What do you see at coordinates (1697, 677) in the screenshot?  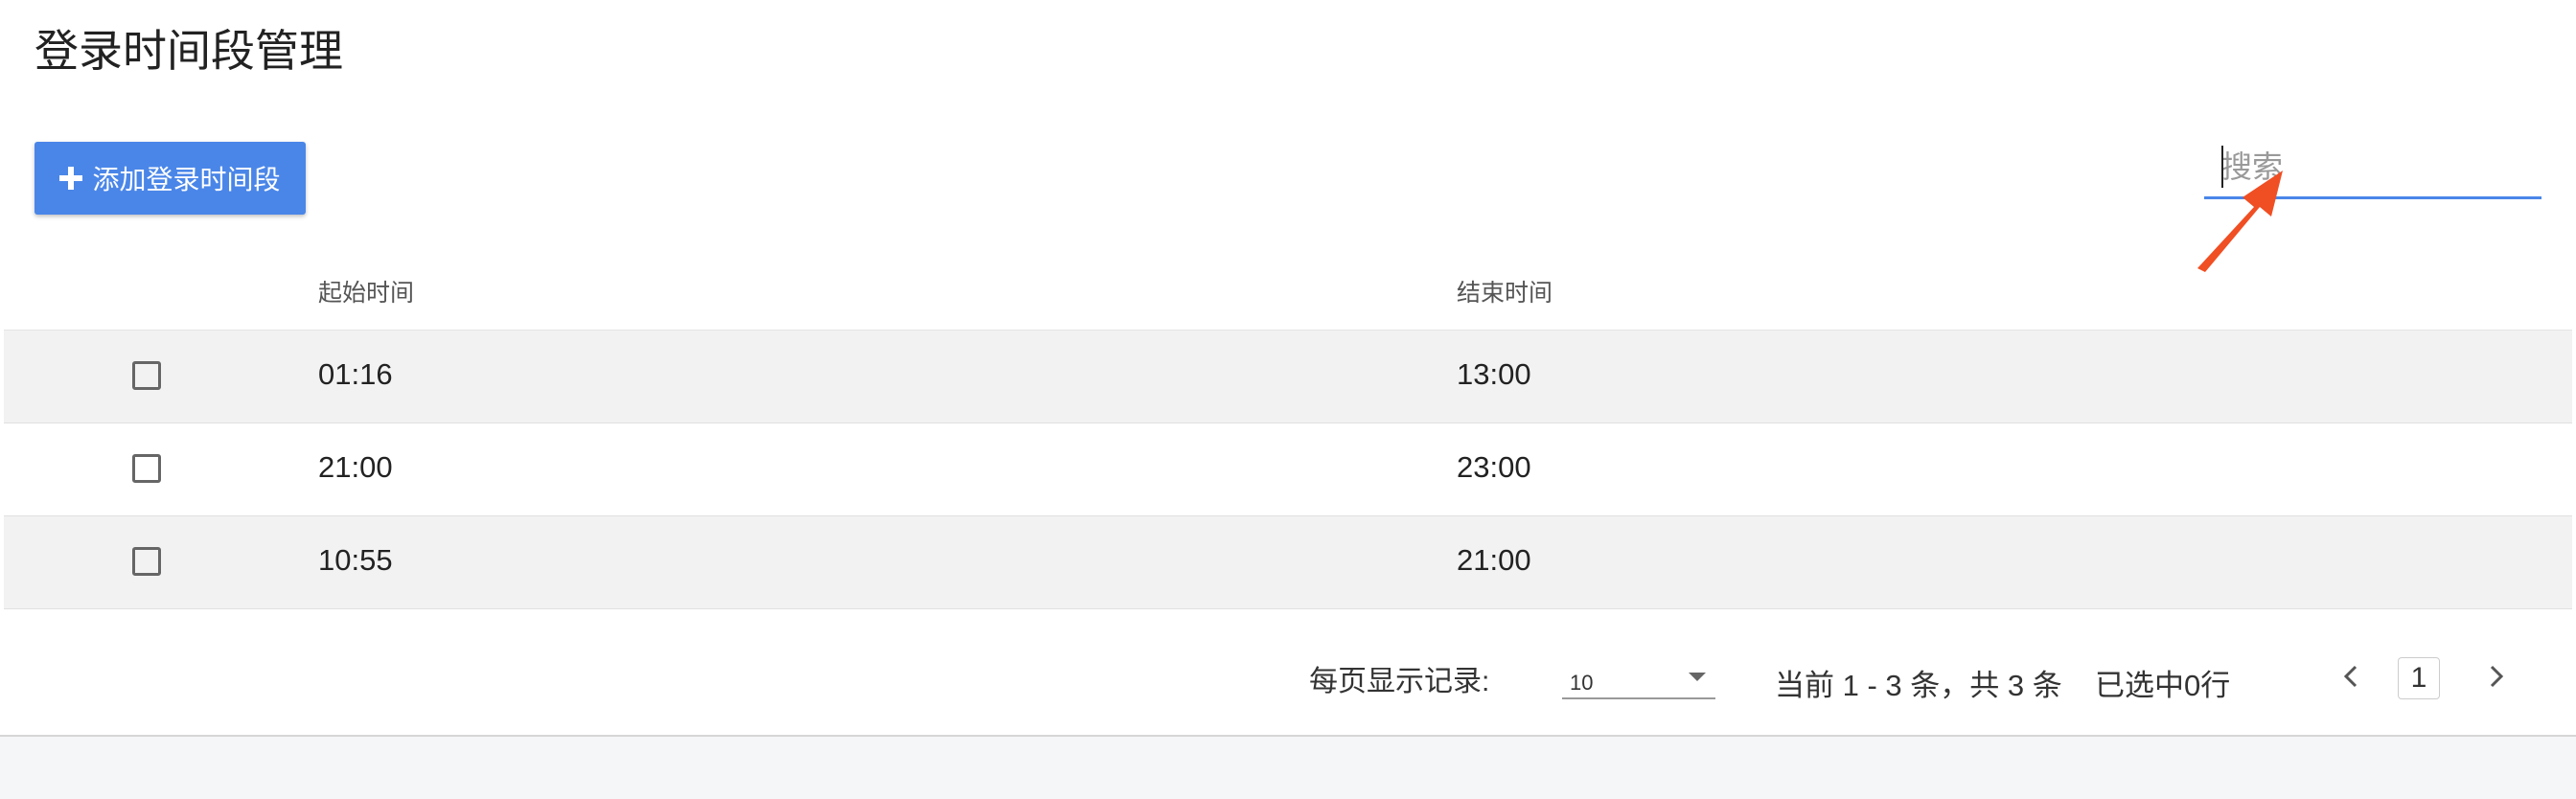 I see `dropdown-arrow-icon` at bounding box center [1697, 677].